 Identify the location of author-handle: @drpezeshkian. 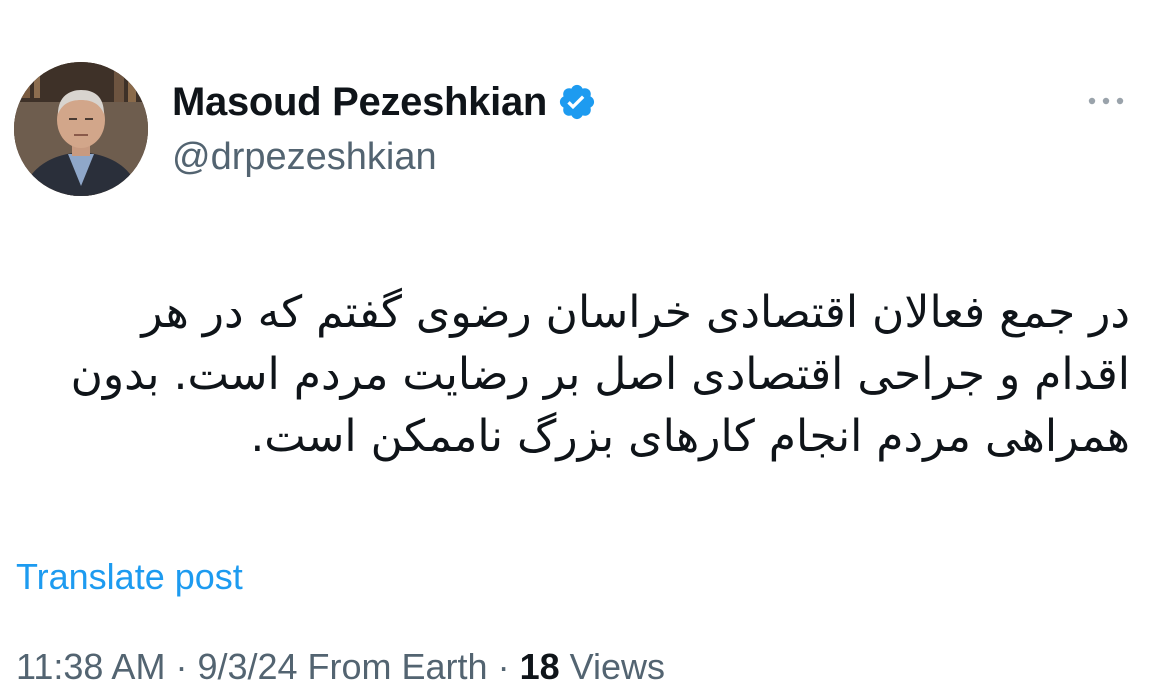
(304, 157).